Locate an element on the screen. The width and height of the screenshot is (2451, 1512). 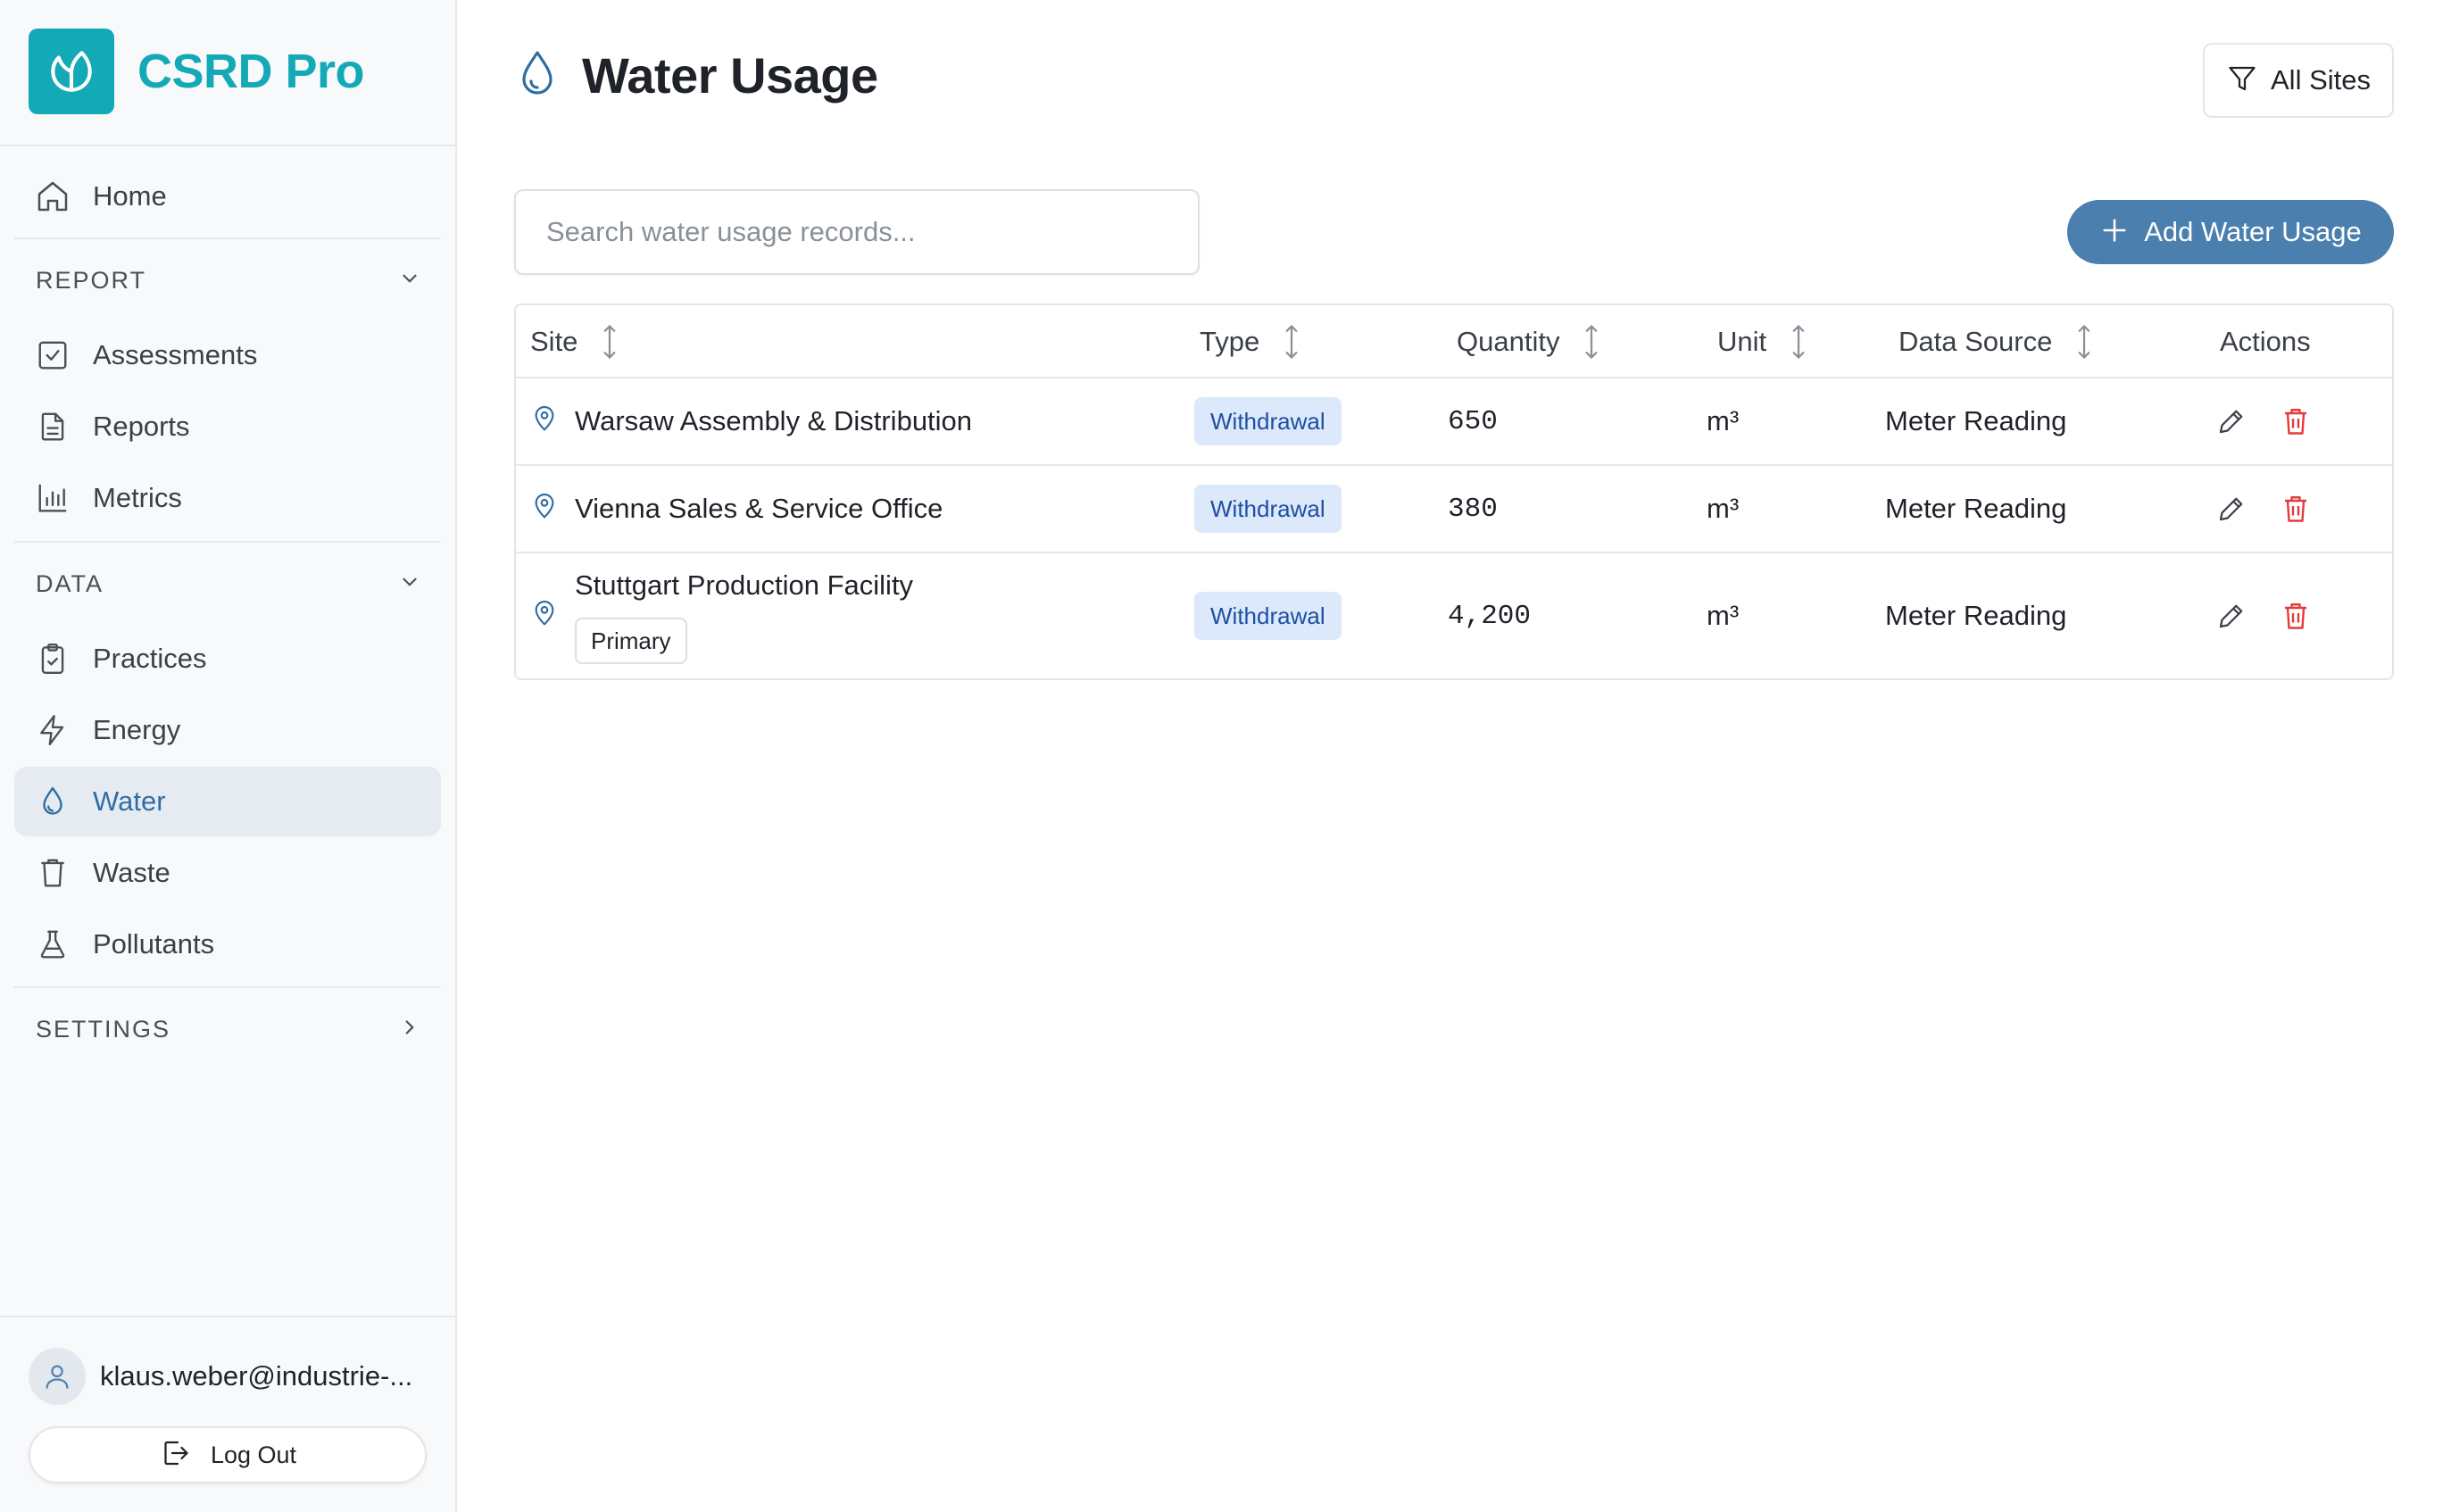
sidebar-item-label: Home is located at coordinates (130, 196).